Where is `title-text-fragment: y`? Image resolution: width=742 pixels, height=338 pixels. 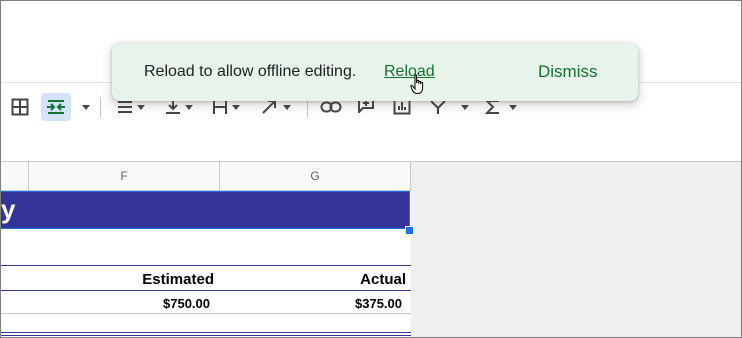
title-text-fragment: y is located at coordinates (8, 209).